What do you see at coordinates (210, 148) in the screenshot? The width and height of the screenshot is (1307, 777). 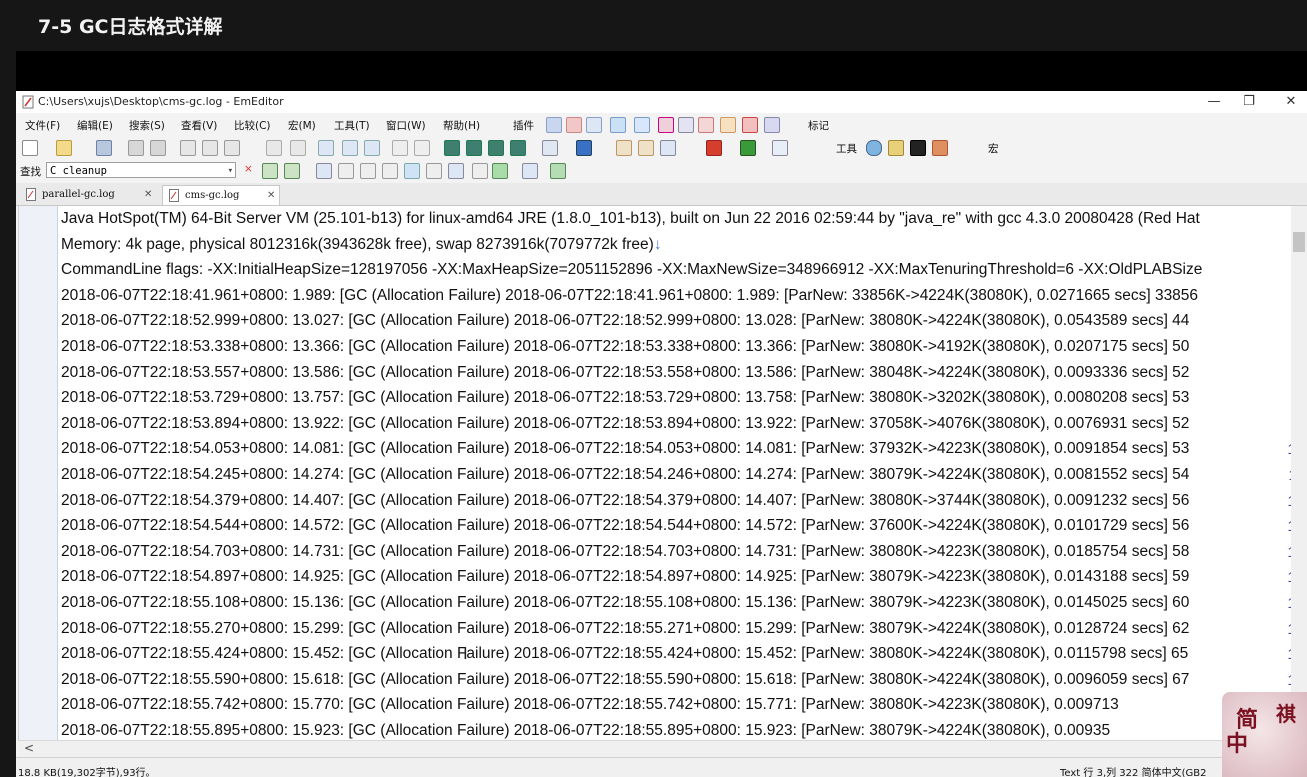 I see `copy-icon` at bounding box center [210, 148].